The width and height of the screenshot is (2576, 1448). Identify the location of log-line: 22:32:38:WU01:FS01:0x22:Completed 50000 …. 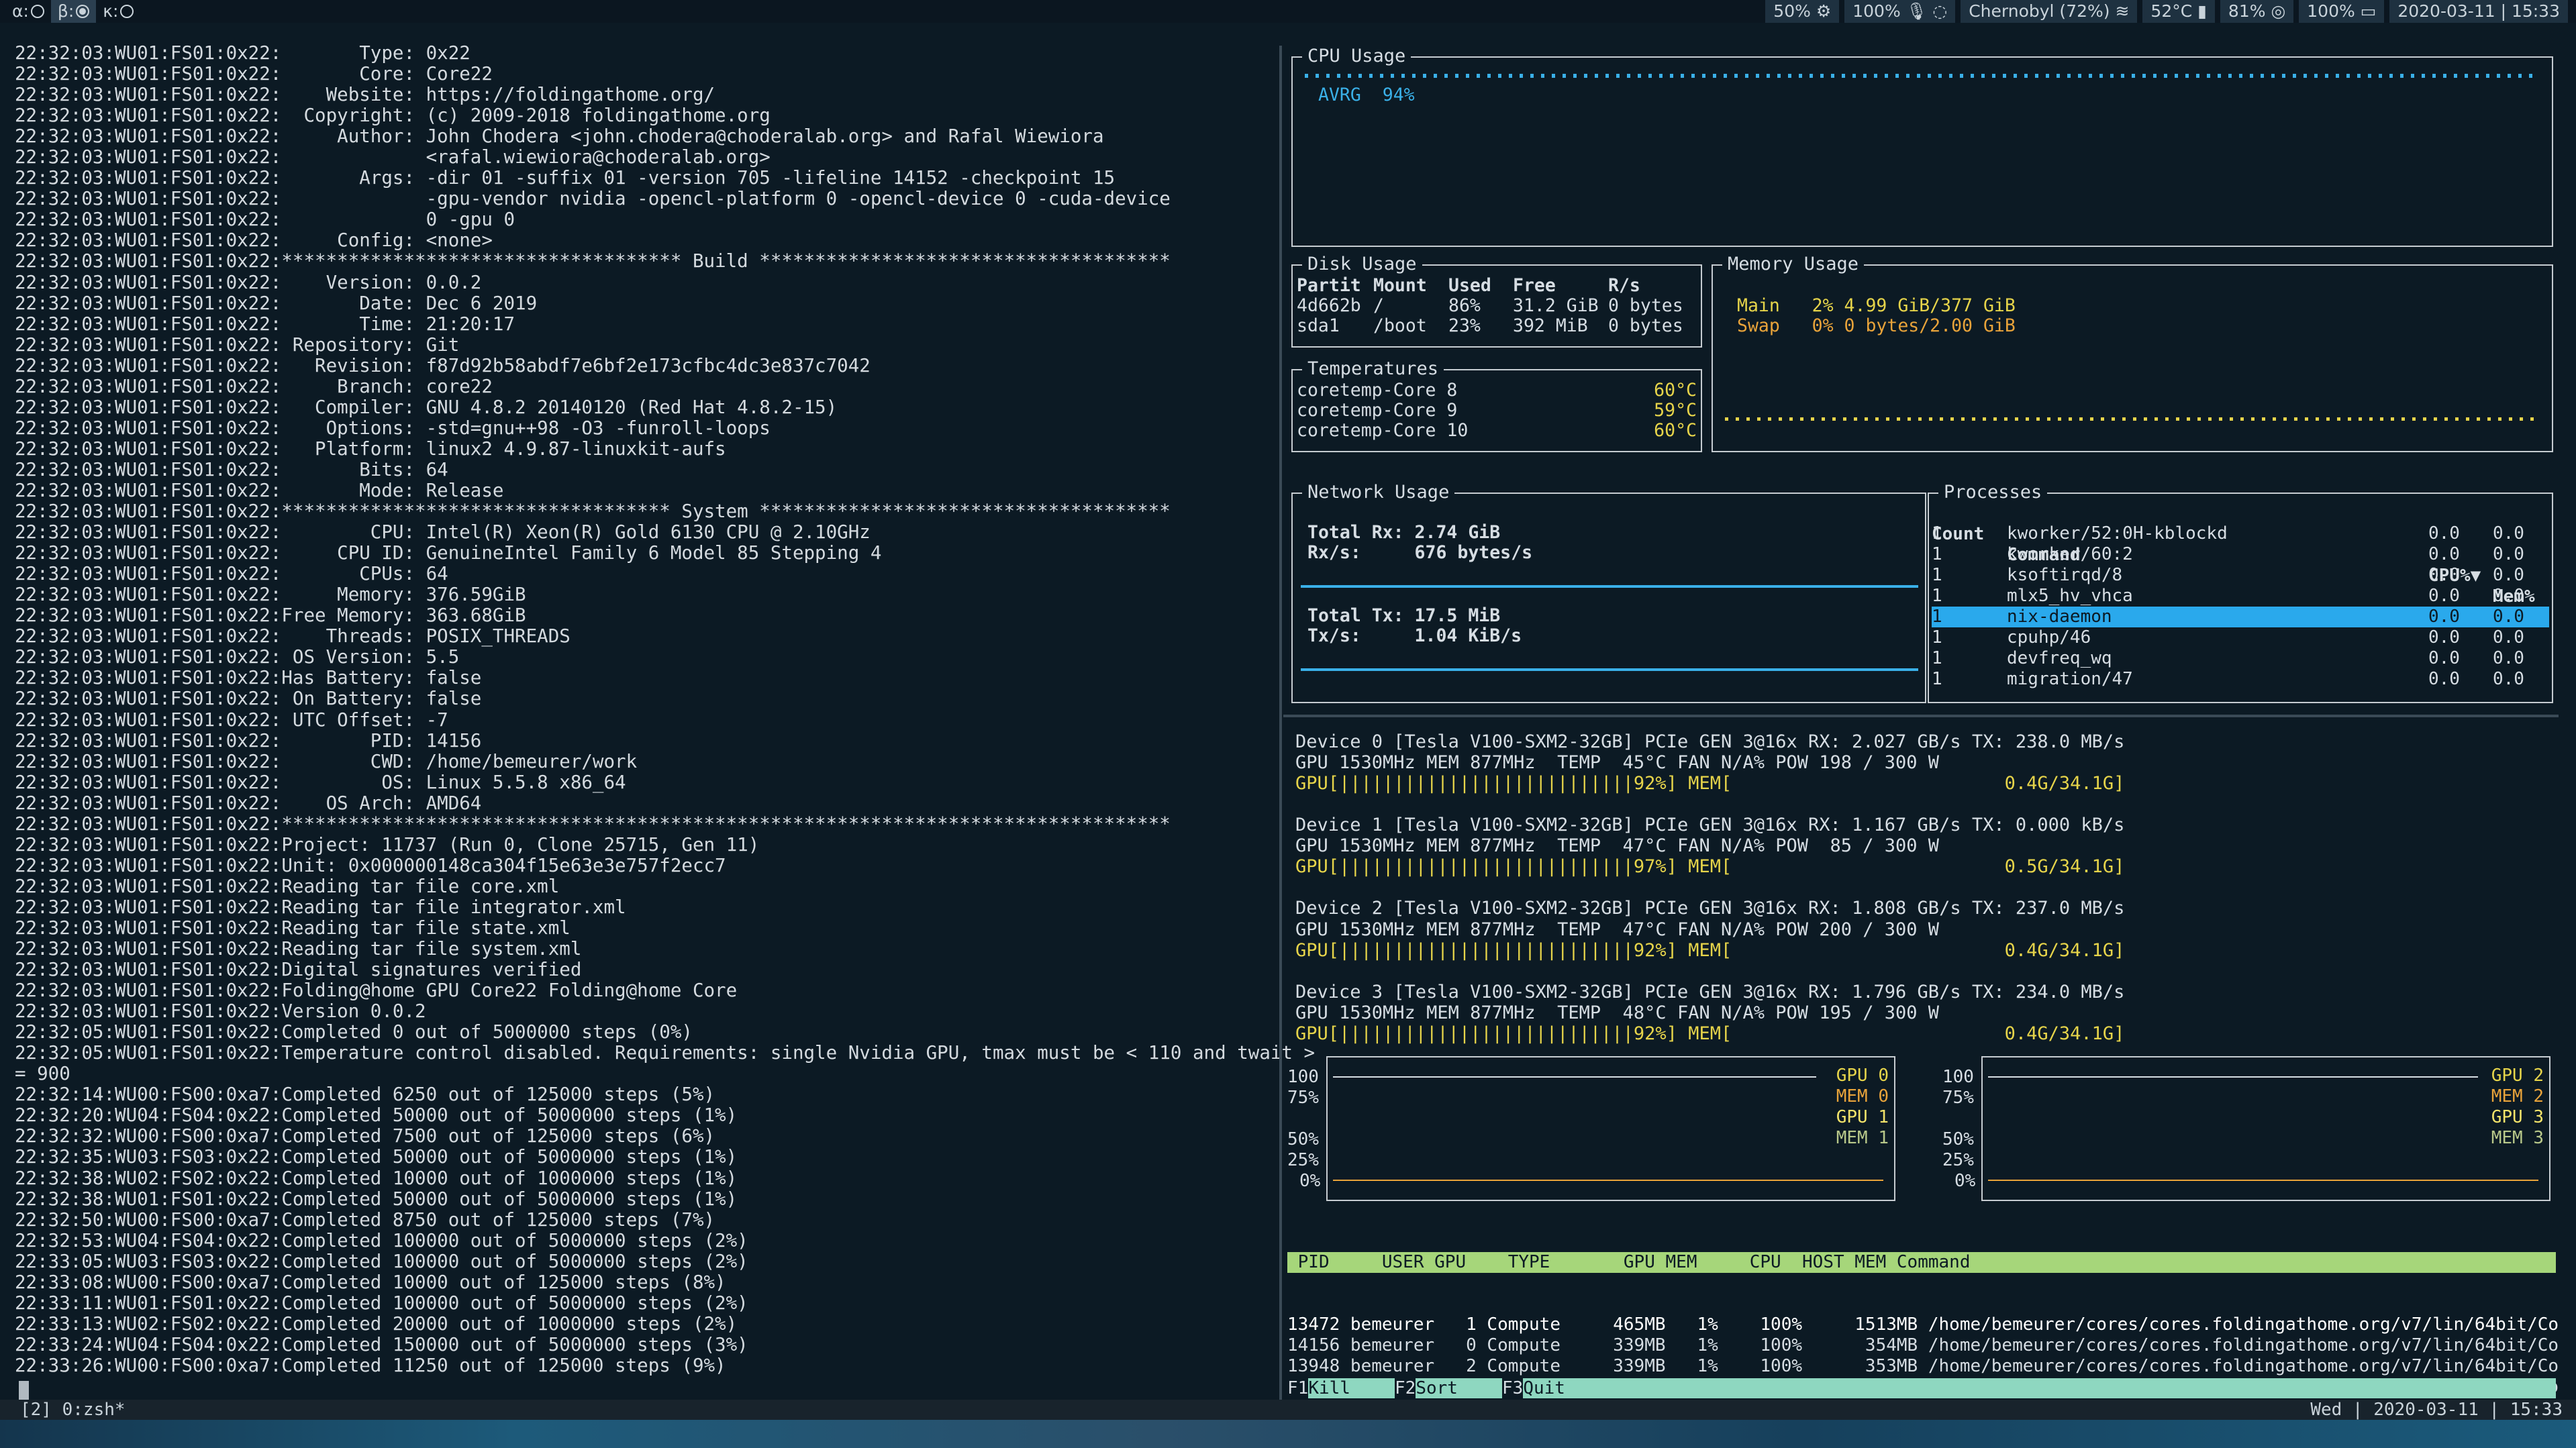
(376, 1199).